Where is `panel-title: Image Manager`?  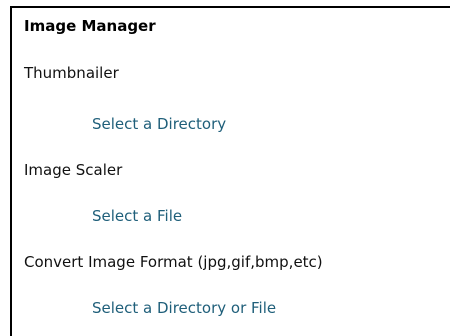 panel-title: Image Manager is located at coordinates (90, 26).